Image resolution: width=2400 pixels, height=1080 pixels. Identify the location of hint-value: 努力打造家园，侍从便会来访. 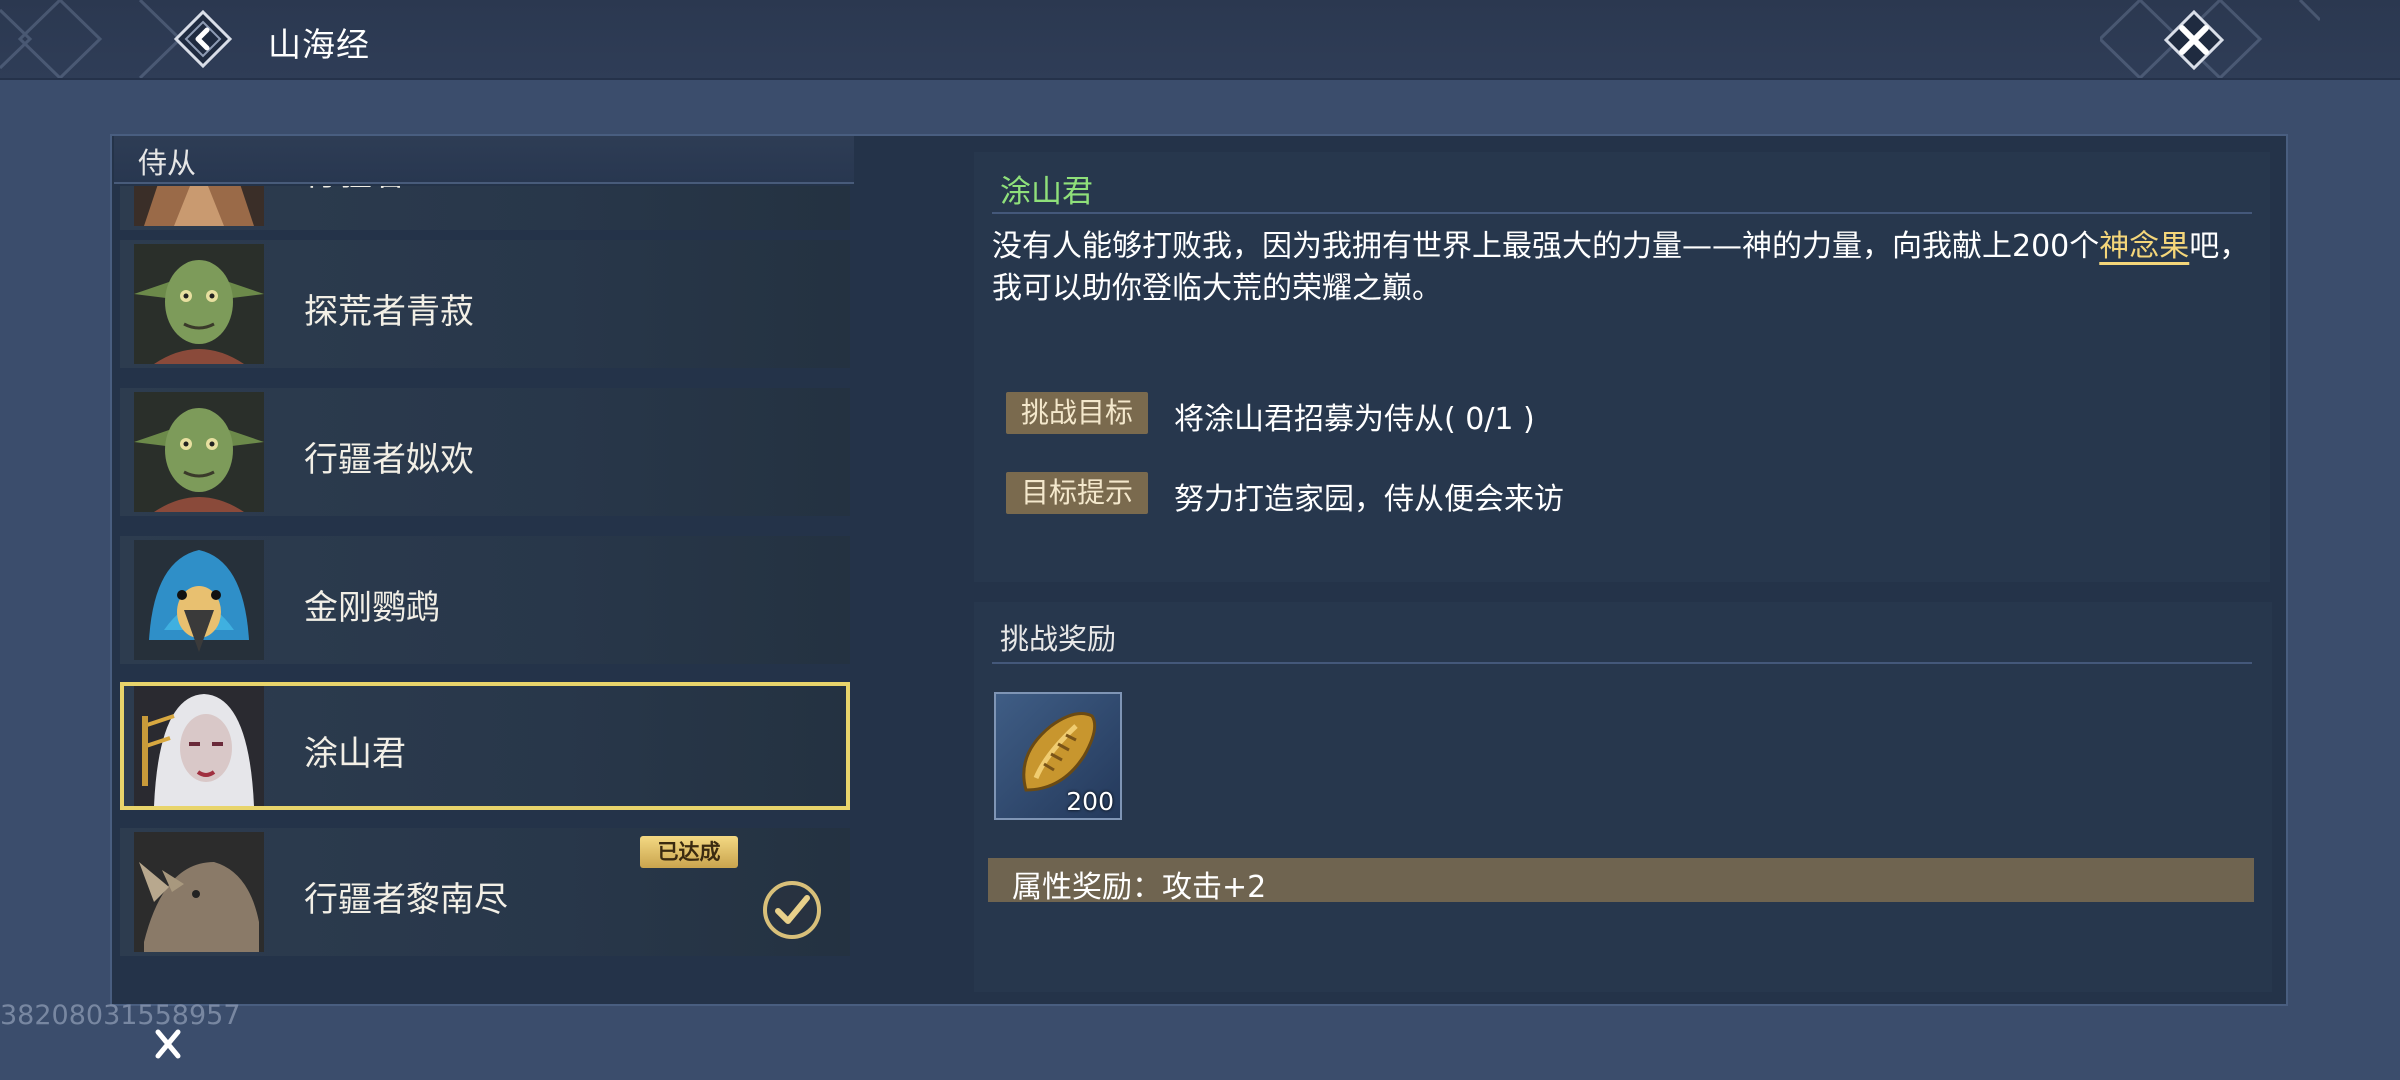
(1369, 499).